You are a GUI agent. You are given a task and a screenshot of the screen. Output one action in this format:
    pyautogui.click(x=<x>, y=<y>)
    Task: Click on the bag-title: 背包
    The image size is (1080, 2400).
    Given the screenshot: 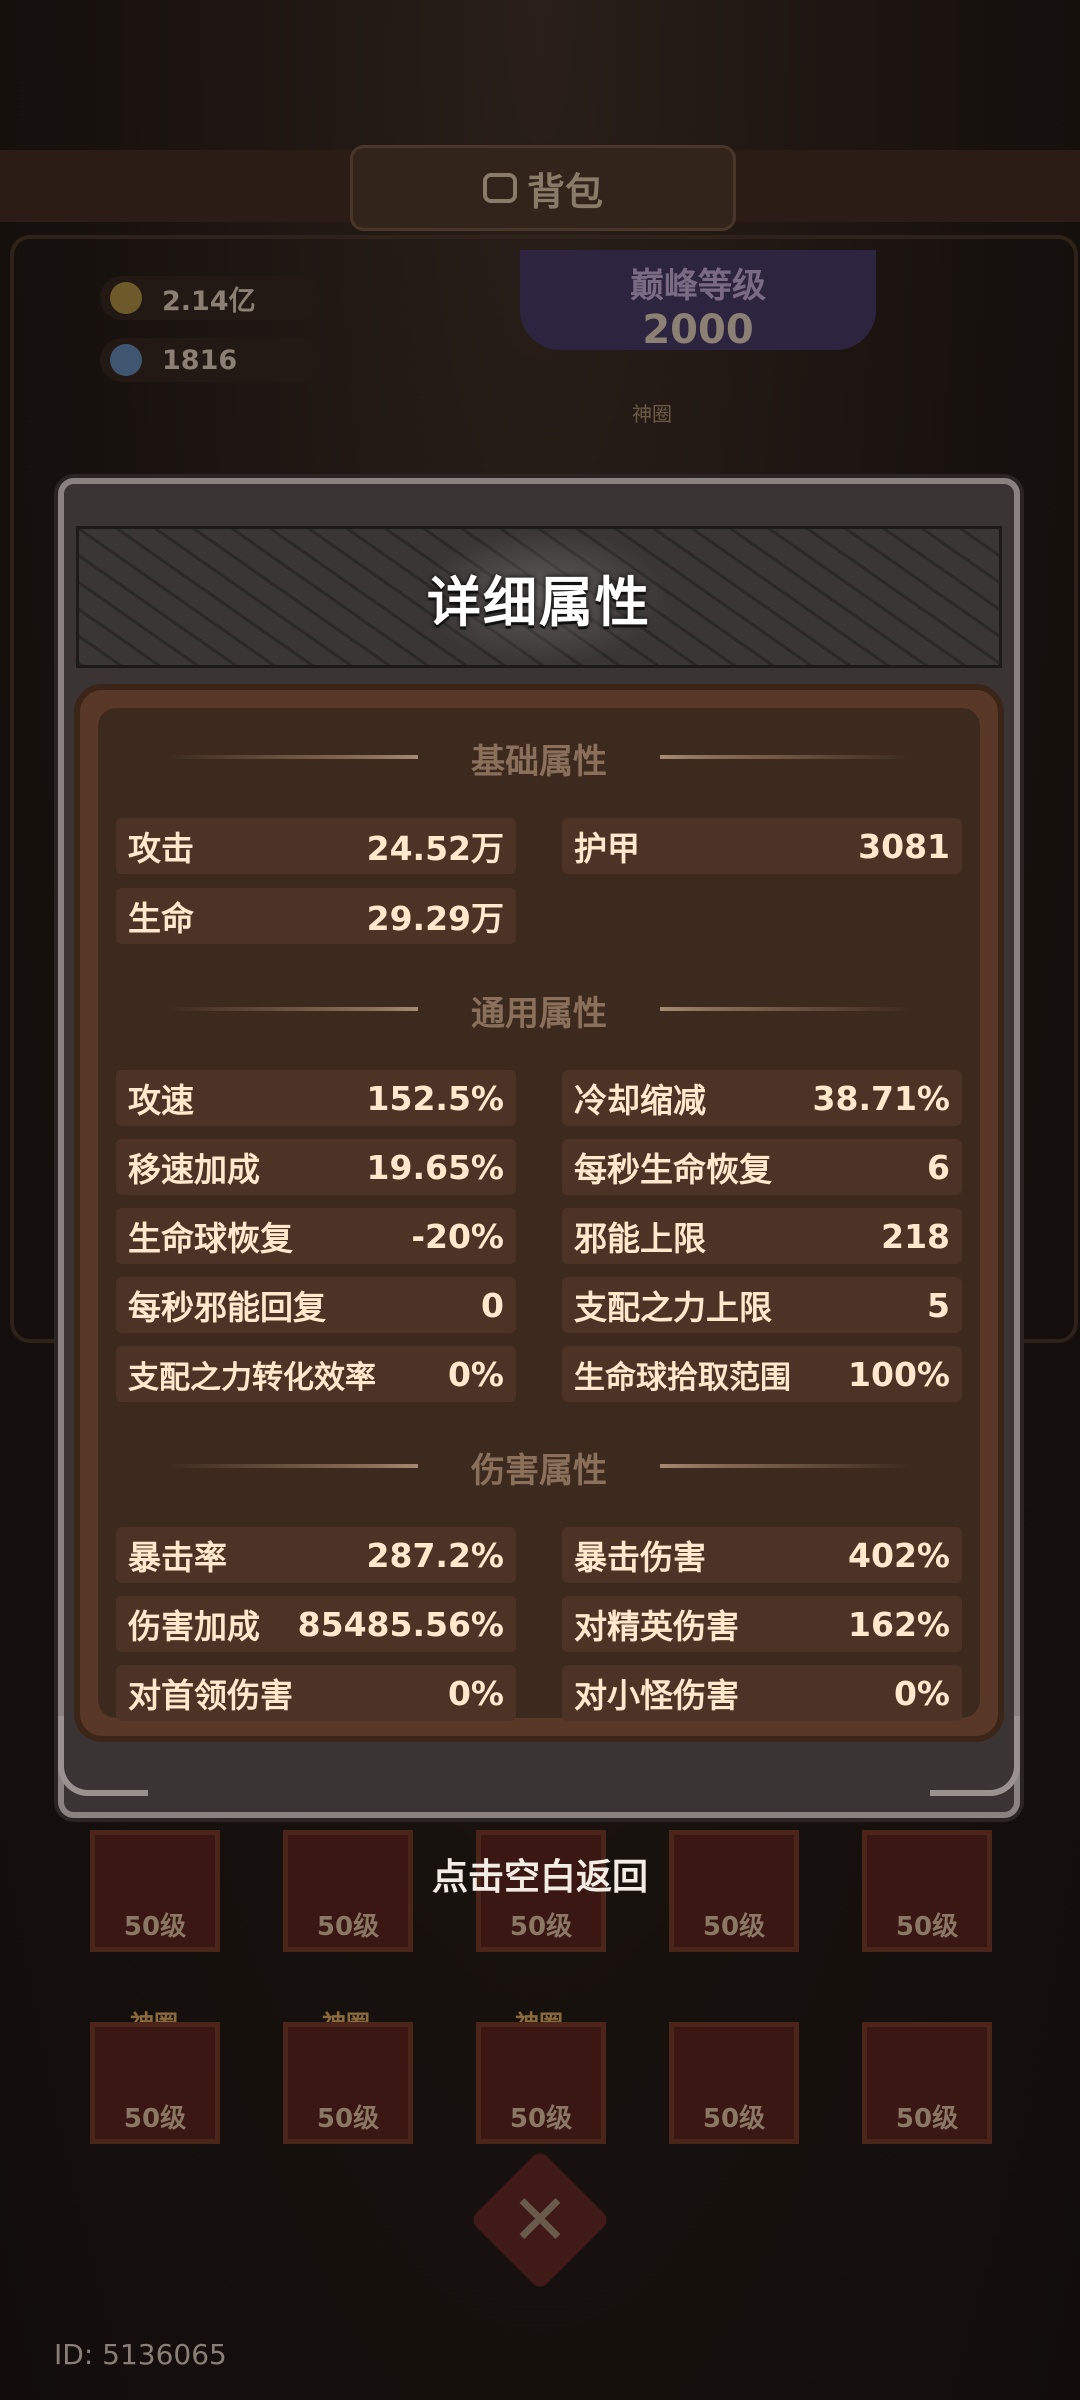 What is the action you would take?
    pyautogui.click(x=564, y=191)
    